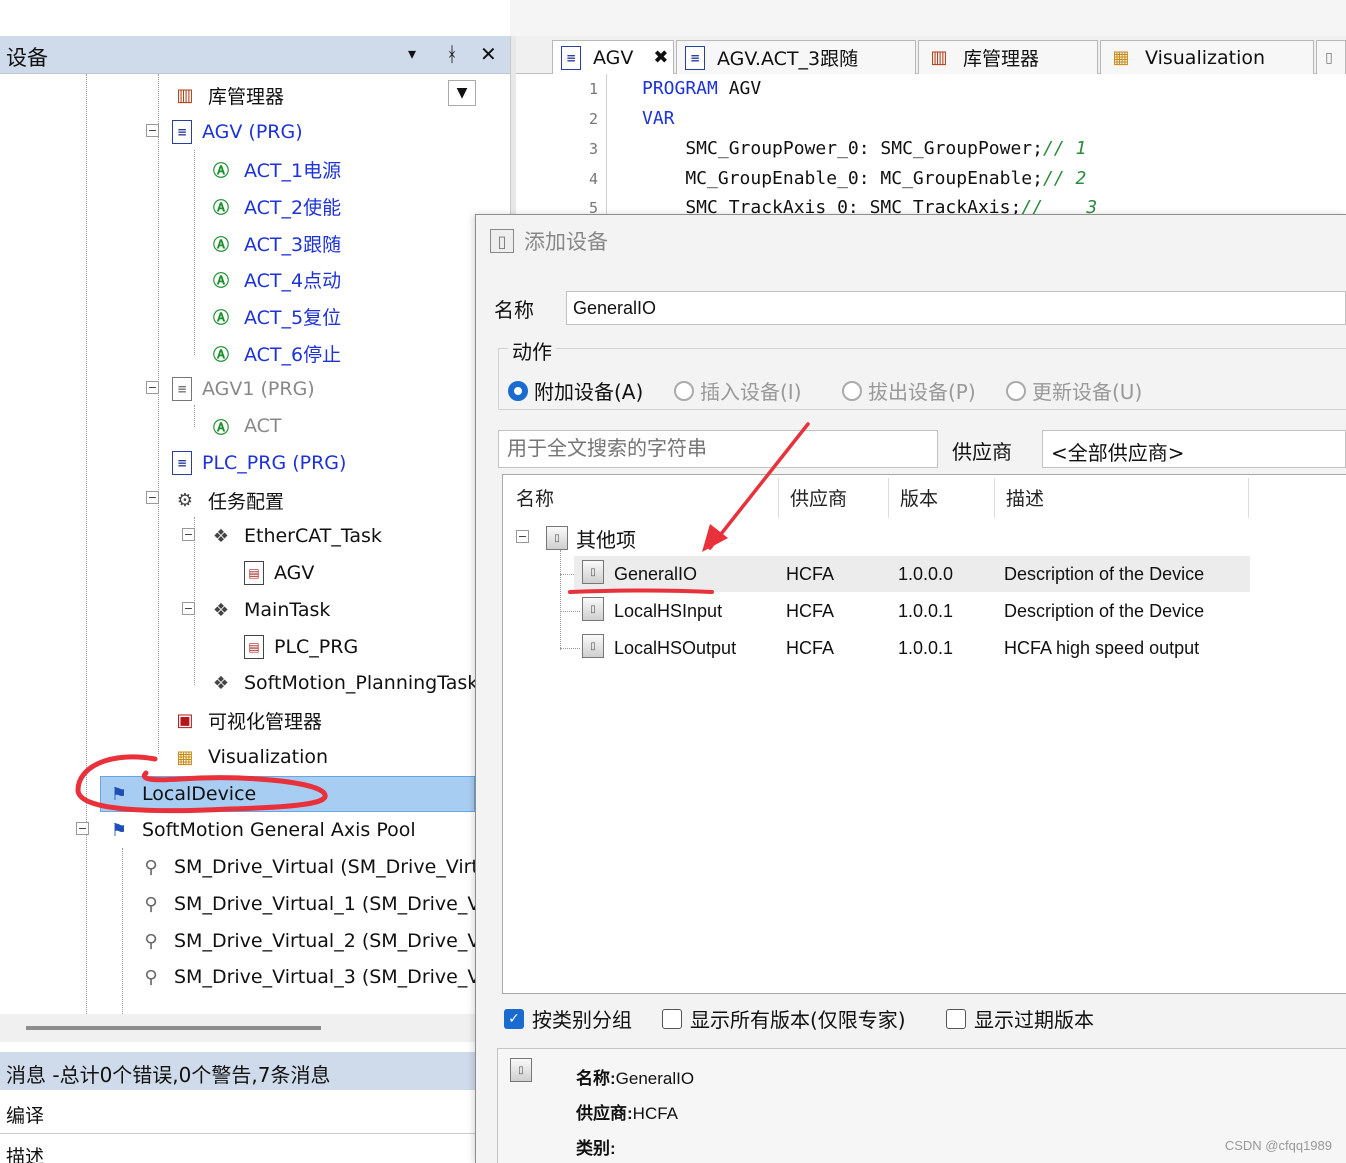 This screenshot has height=1163, width=1346. What do you see at coordinates (82, 828) in the screenshot?
I see `collapse-axis-pool-button: −` at bounding box center [82, 828].